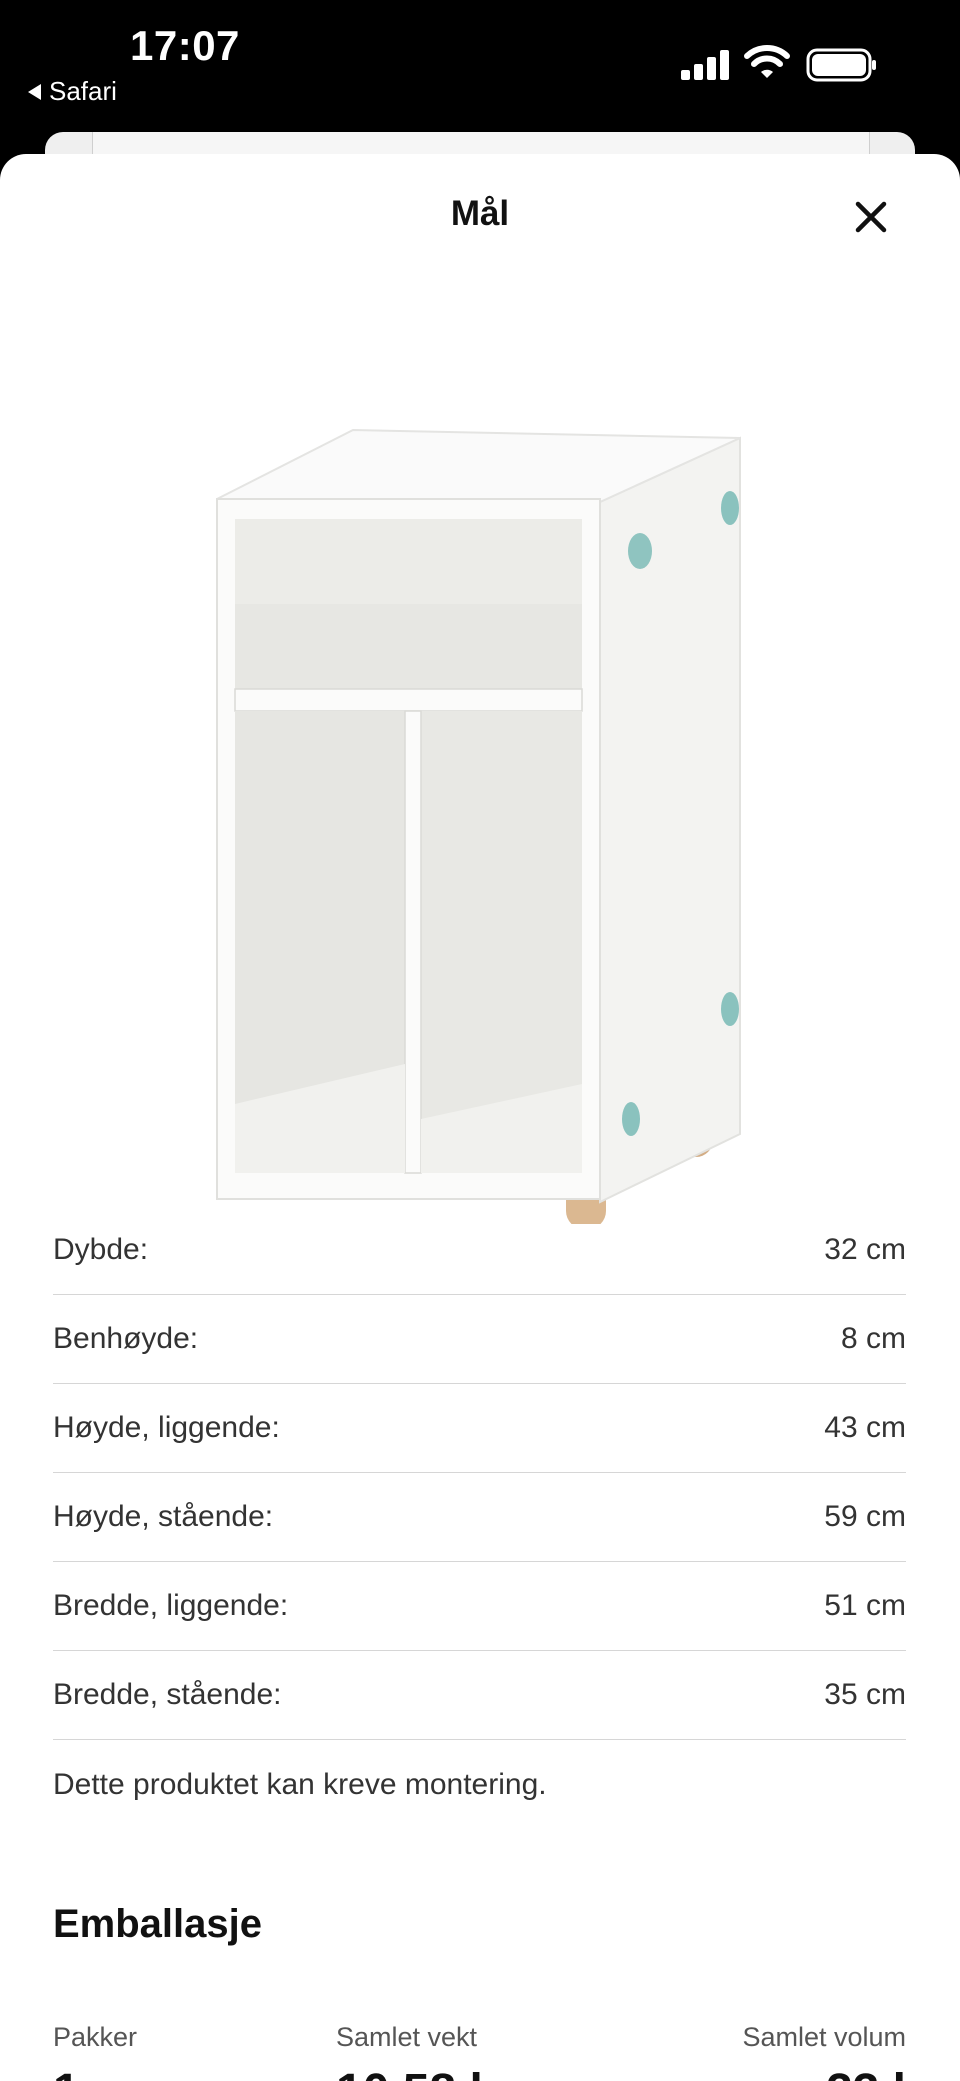 This screenshot has width=960, height=2081. What do you see at coordinates (480, 75) in the screenshot?
I see `status-bar: 17:07 Safari` at bounding box center [480, 75].